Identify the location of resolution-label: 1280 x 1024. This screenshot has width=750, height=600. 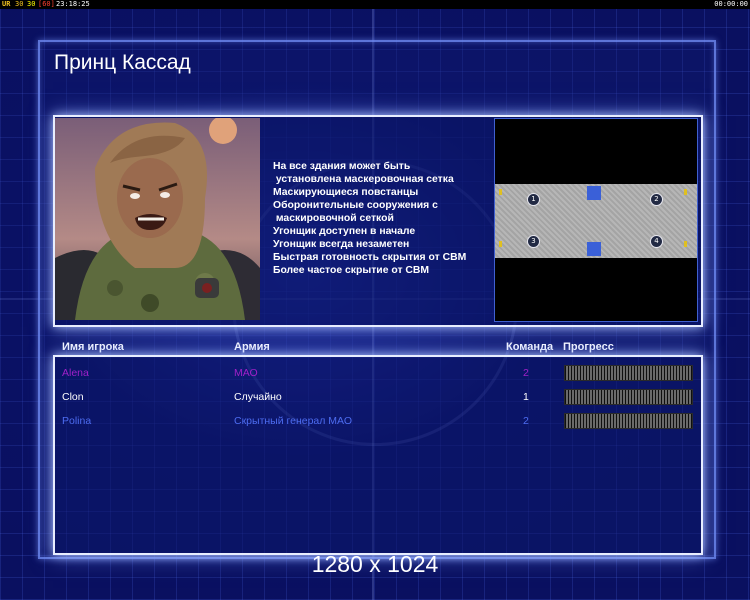
(375, 564).